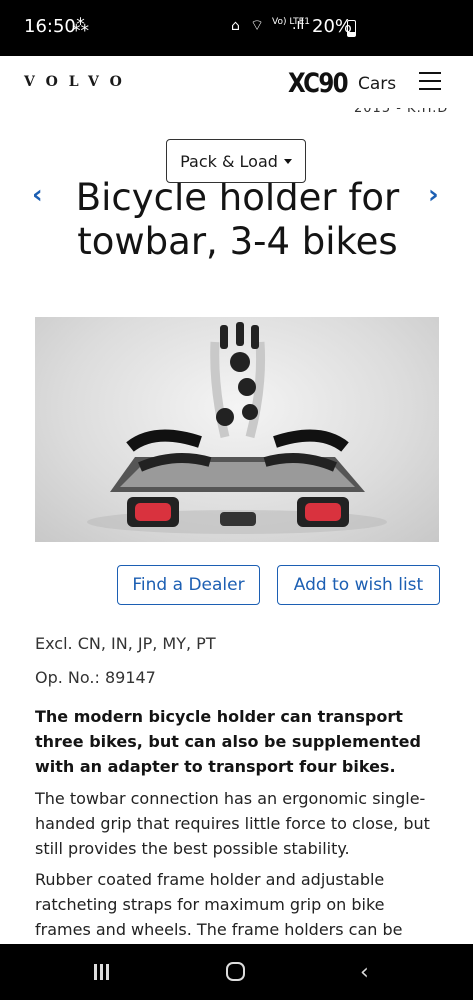  Describe the element at coordinates (401, 112) in the screenshot. I see `clipped-header-text: 2015 - K.H.D` at that location.